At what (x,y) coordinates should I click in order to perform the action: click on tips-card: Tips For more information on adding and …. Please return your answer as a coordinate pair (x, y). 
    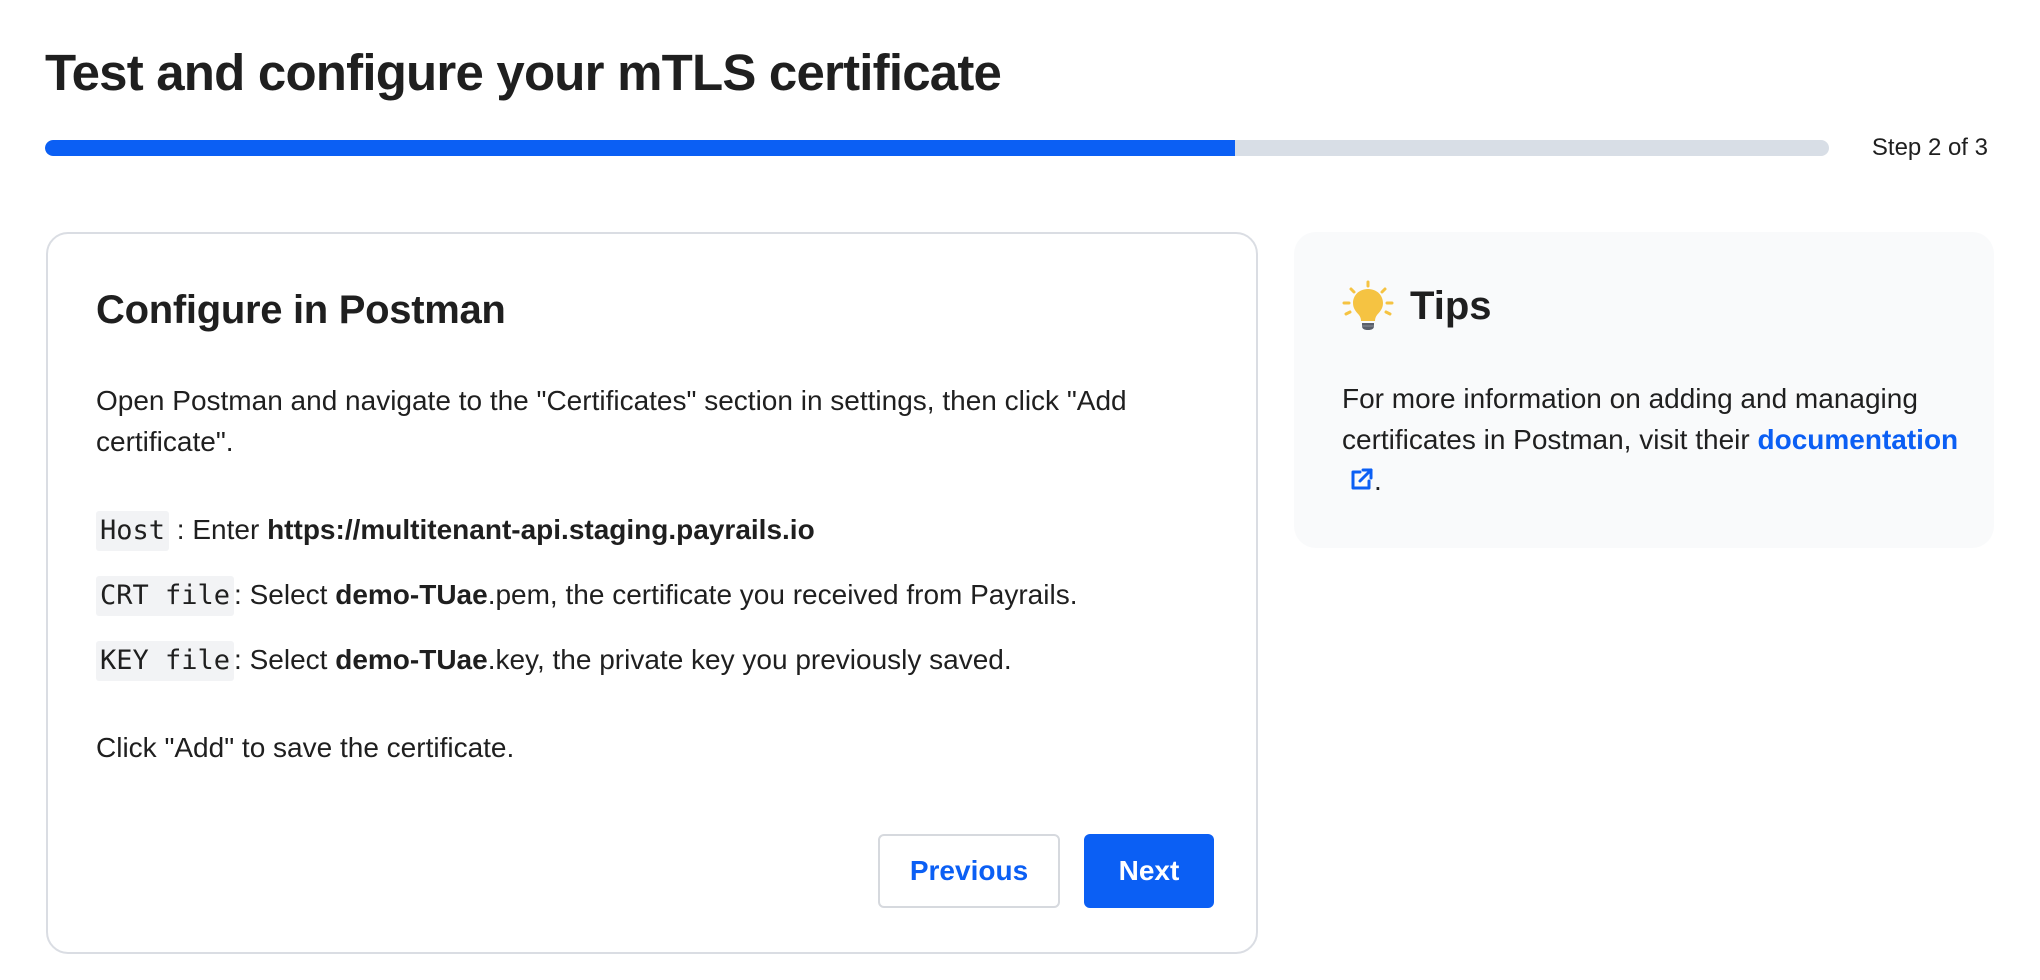
    Looking at the image, I should click on (1644, 390).